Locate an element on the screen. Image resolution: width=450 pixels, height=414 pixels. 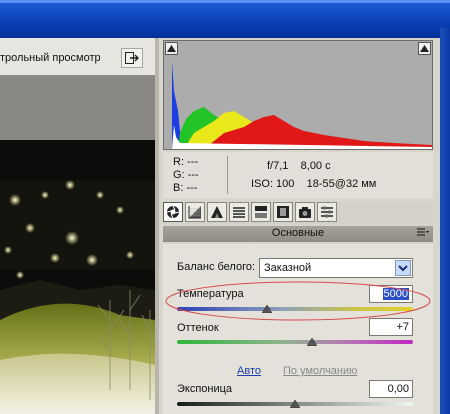
toggle-fullscreen-button is located at coordinates (132, 58).